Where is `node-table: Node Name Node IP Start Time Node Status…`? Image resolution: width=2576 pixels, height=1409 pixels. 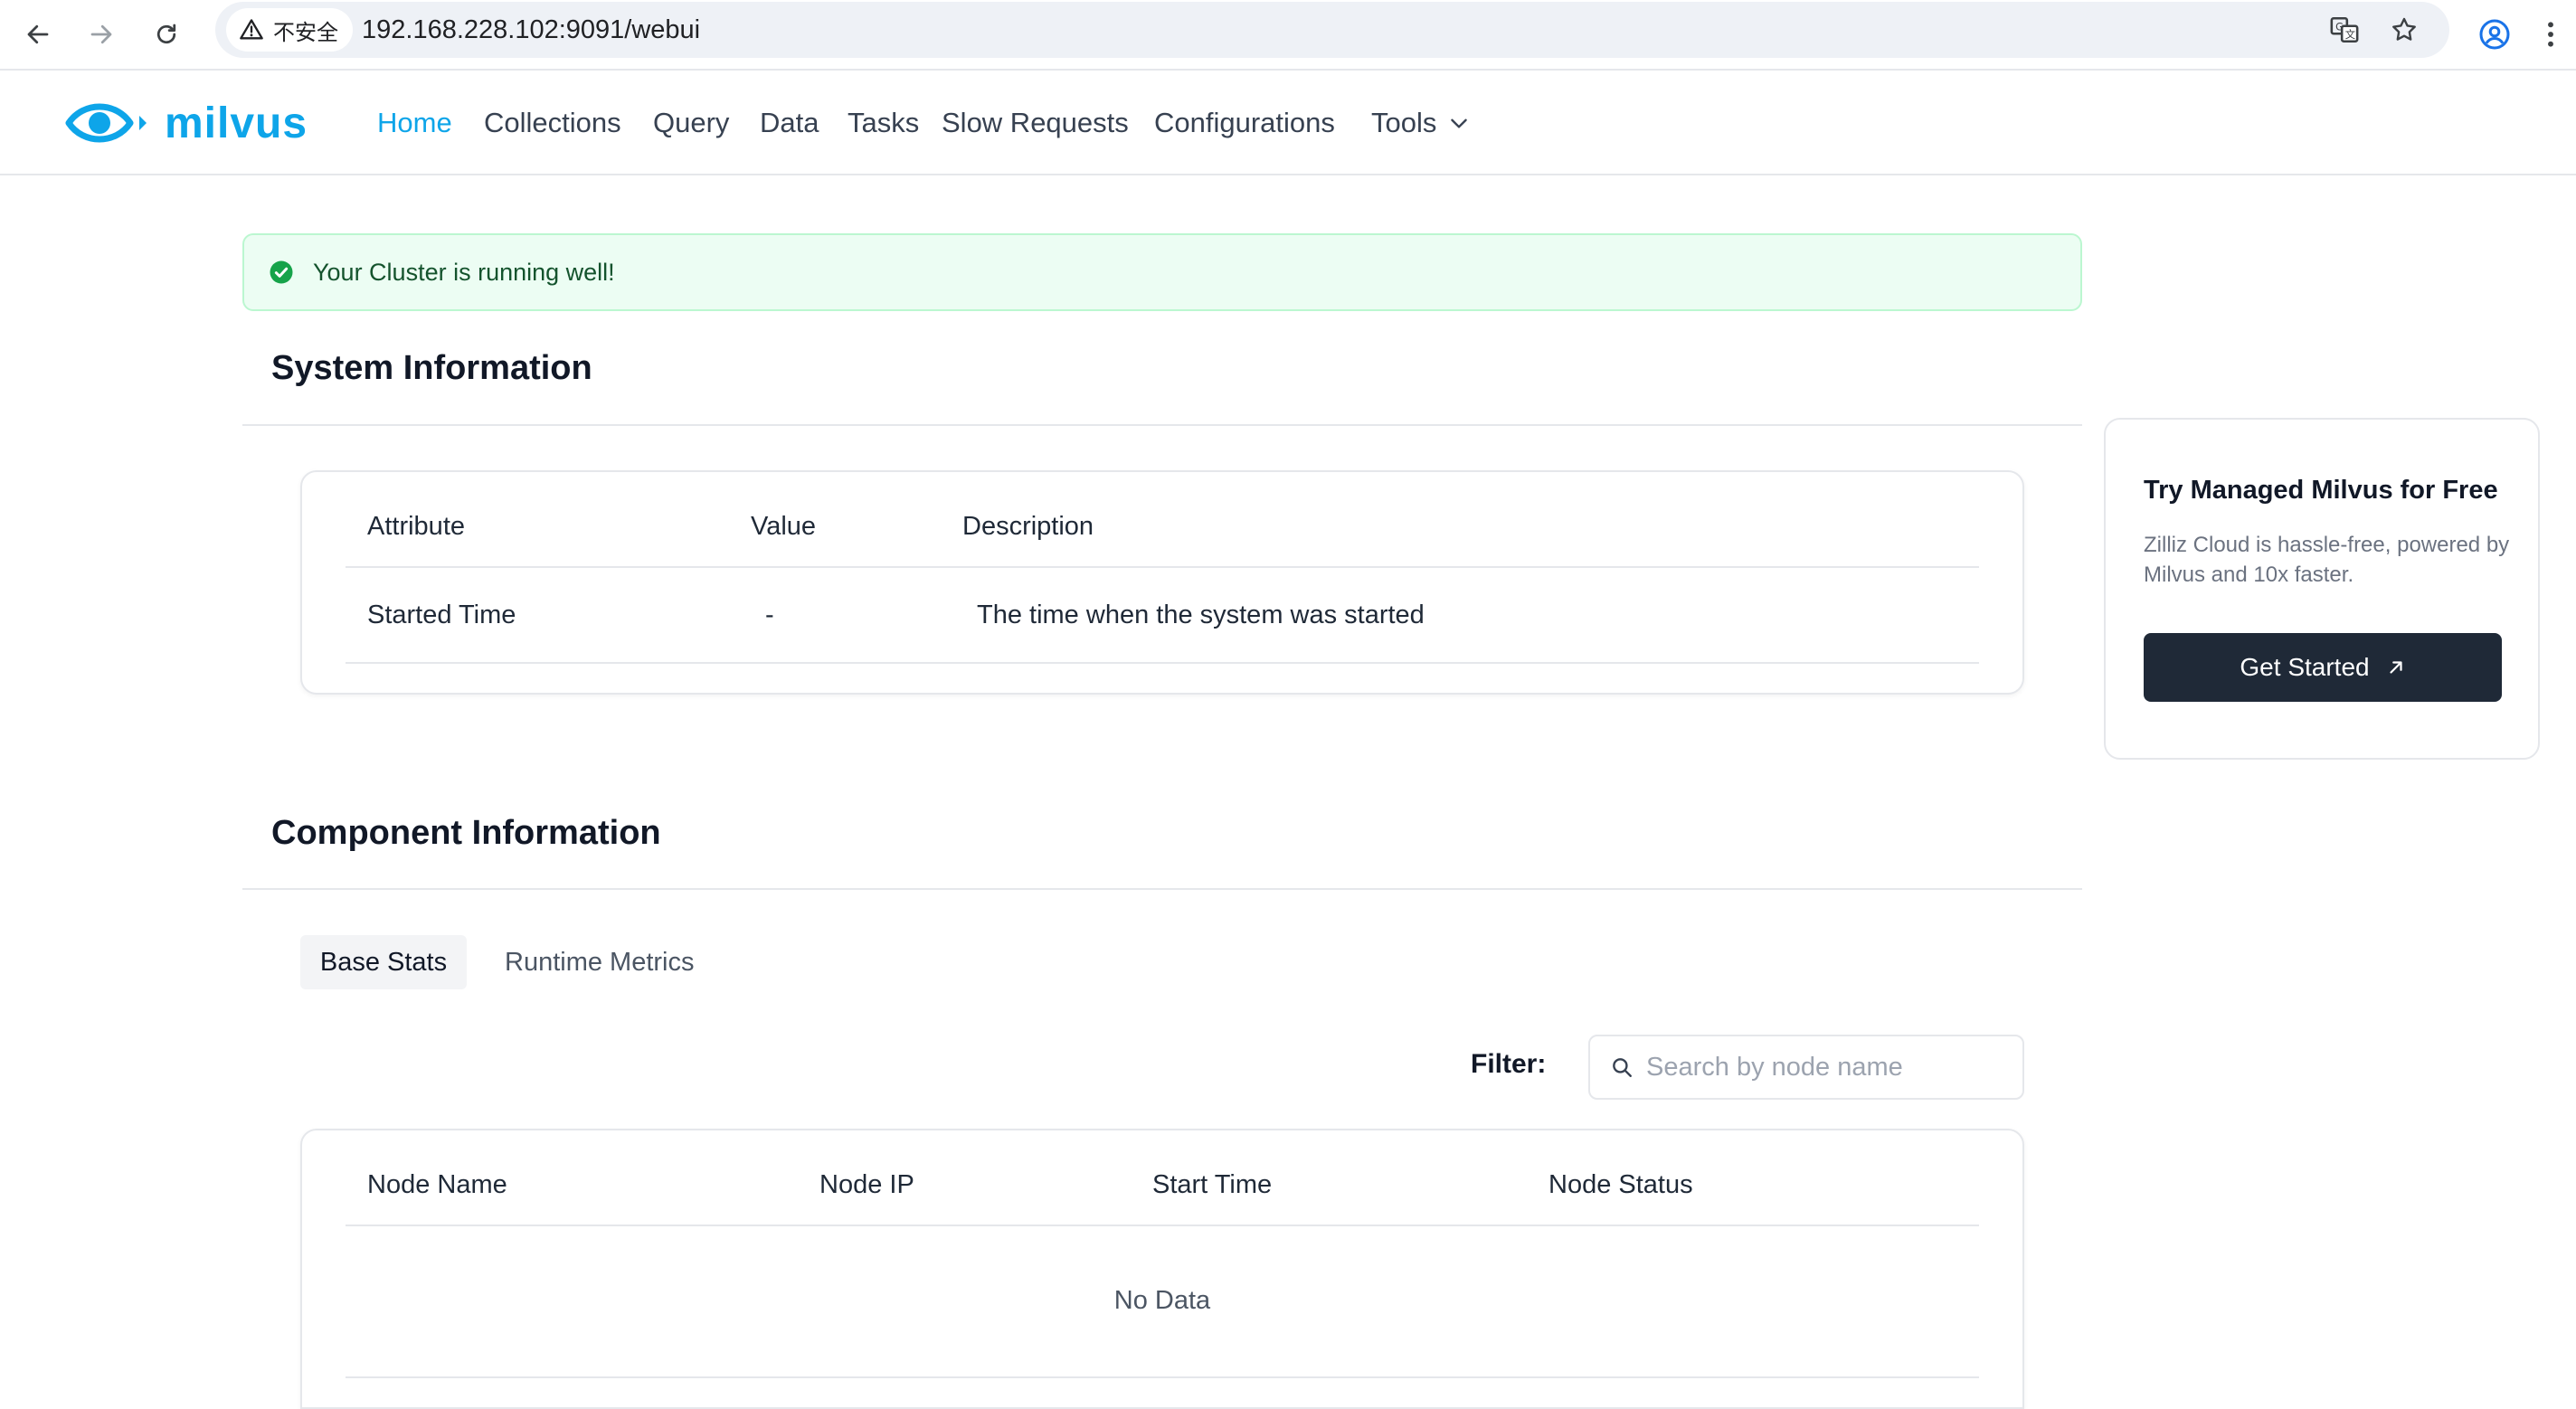 node-table: Node Name Node IP Start Time Node Status… is located at coordinates (1162, 1269).